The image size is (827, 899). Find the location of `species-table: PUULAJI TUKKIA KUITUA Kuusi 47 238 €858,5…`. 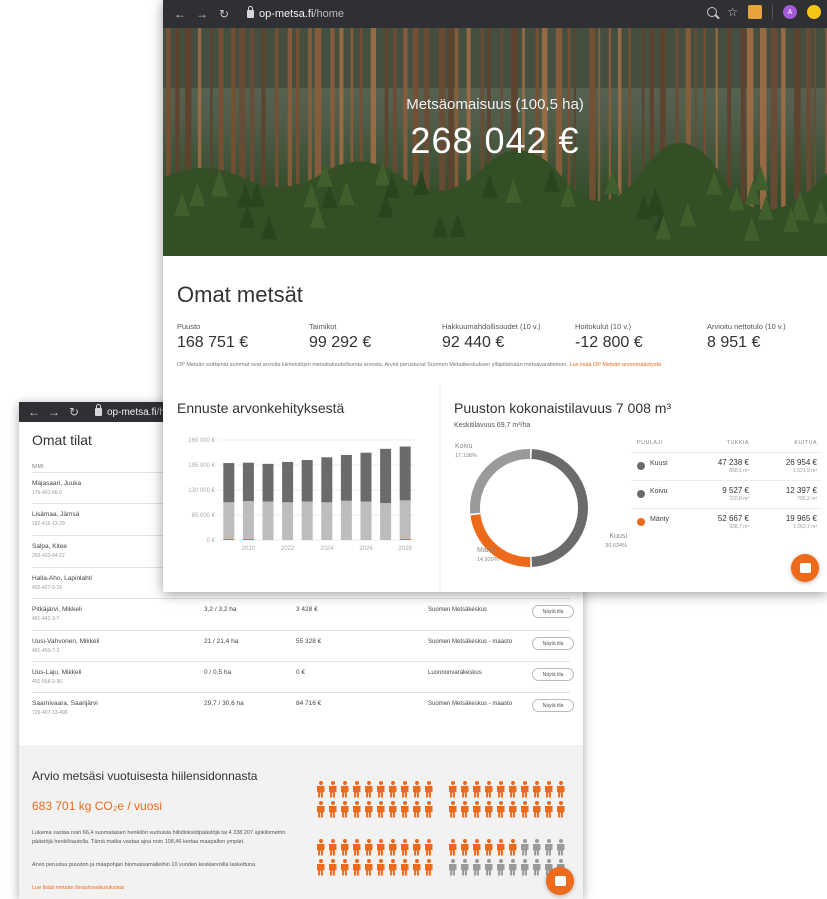

species-table: PUULAJI TUKKIA KUITUA Kuusi 47 238 €858,5… is located at coordinates (726, 503).